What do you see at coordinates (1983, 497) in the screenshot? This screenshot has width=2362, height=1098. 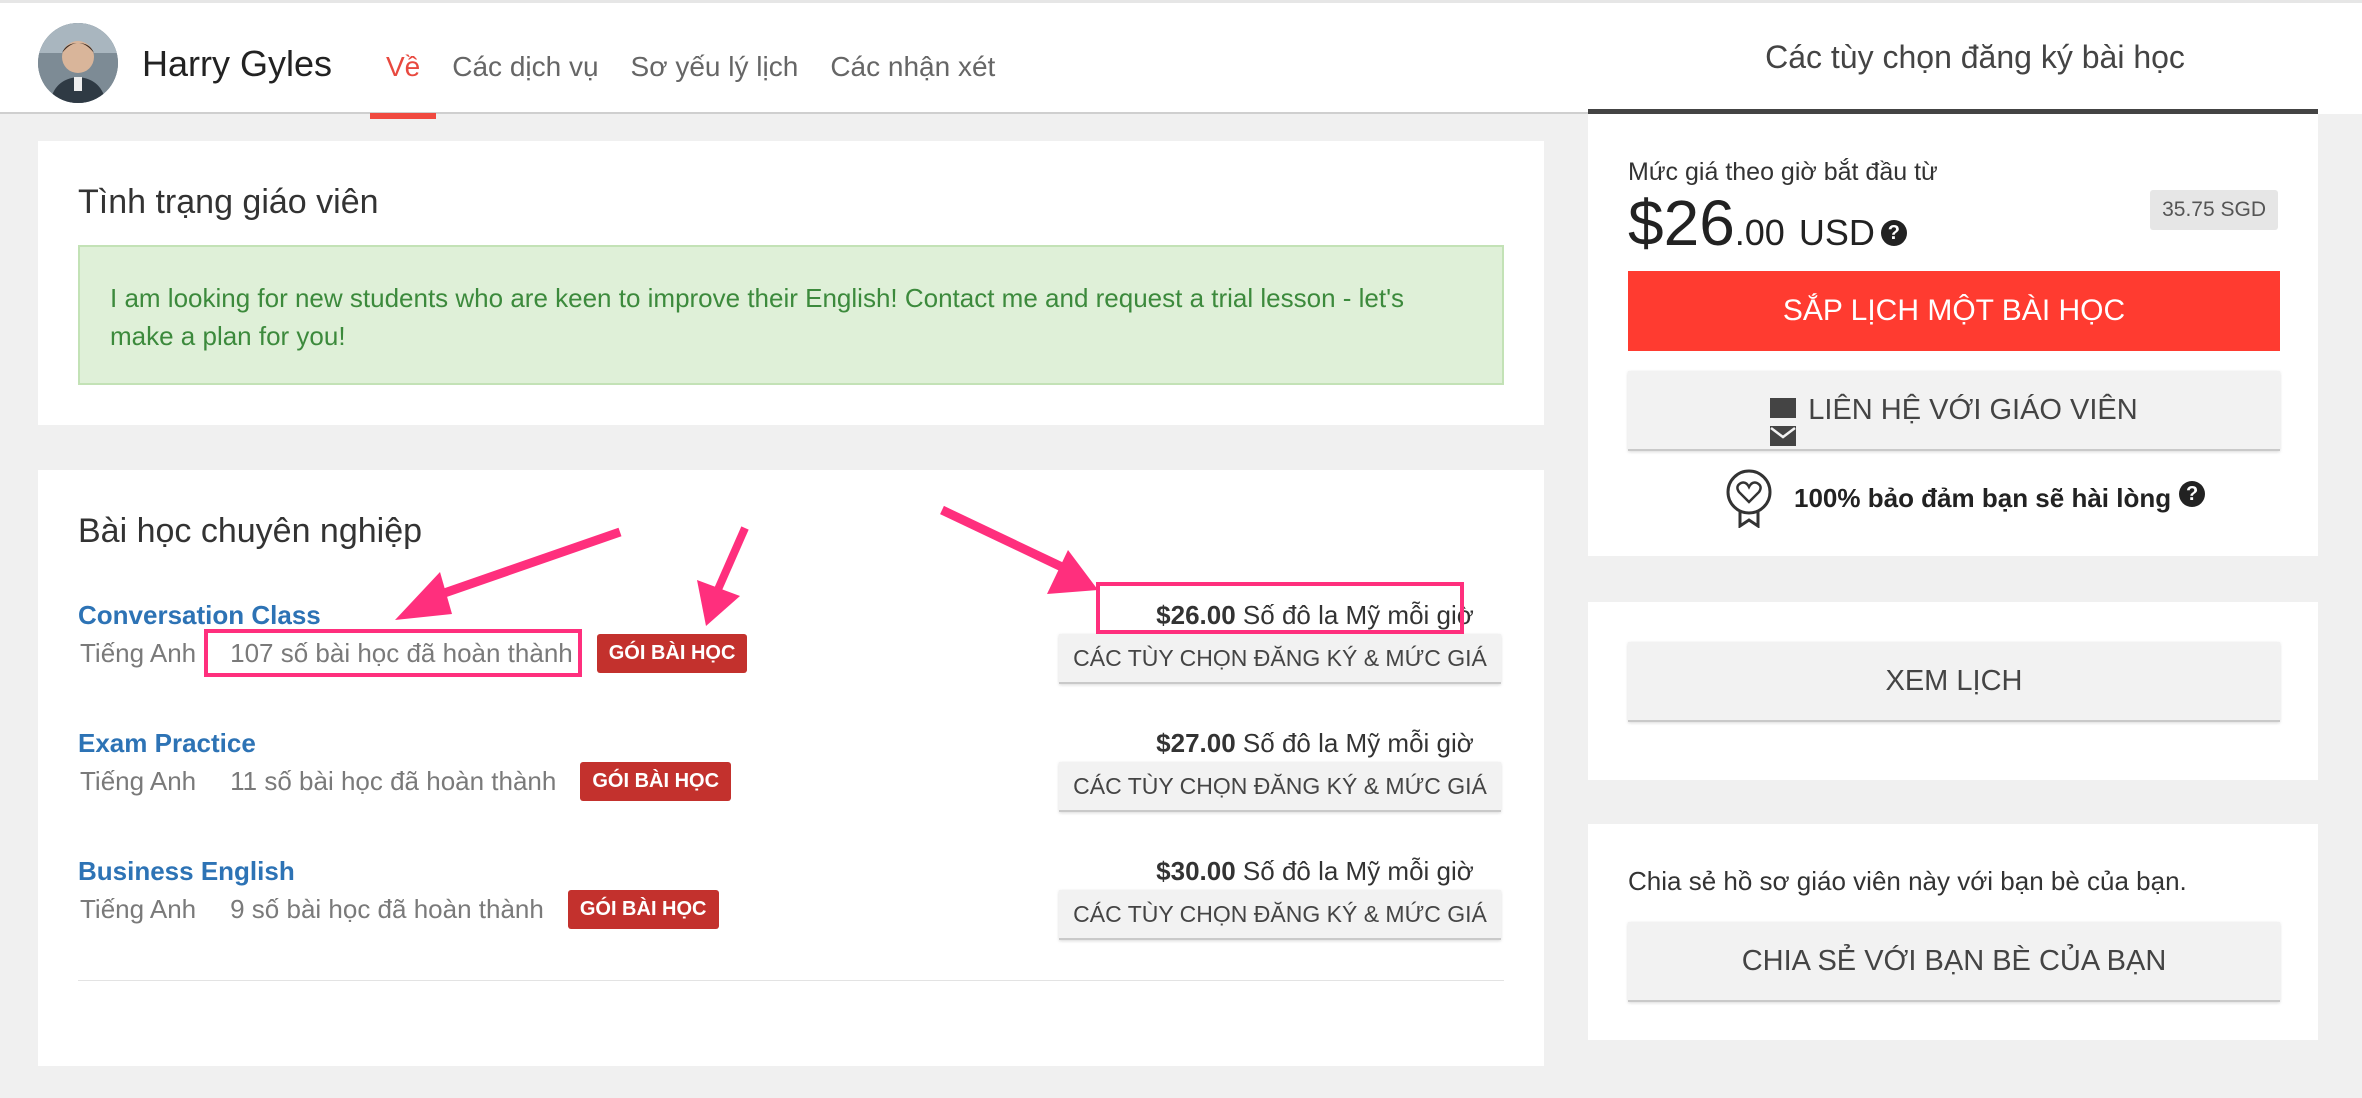 I see `guarantee-text: 100% bảo đảm bạn sẽ hài lòng` at bounding box center [1983, 497].